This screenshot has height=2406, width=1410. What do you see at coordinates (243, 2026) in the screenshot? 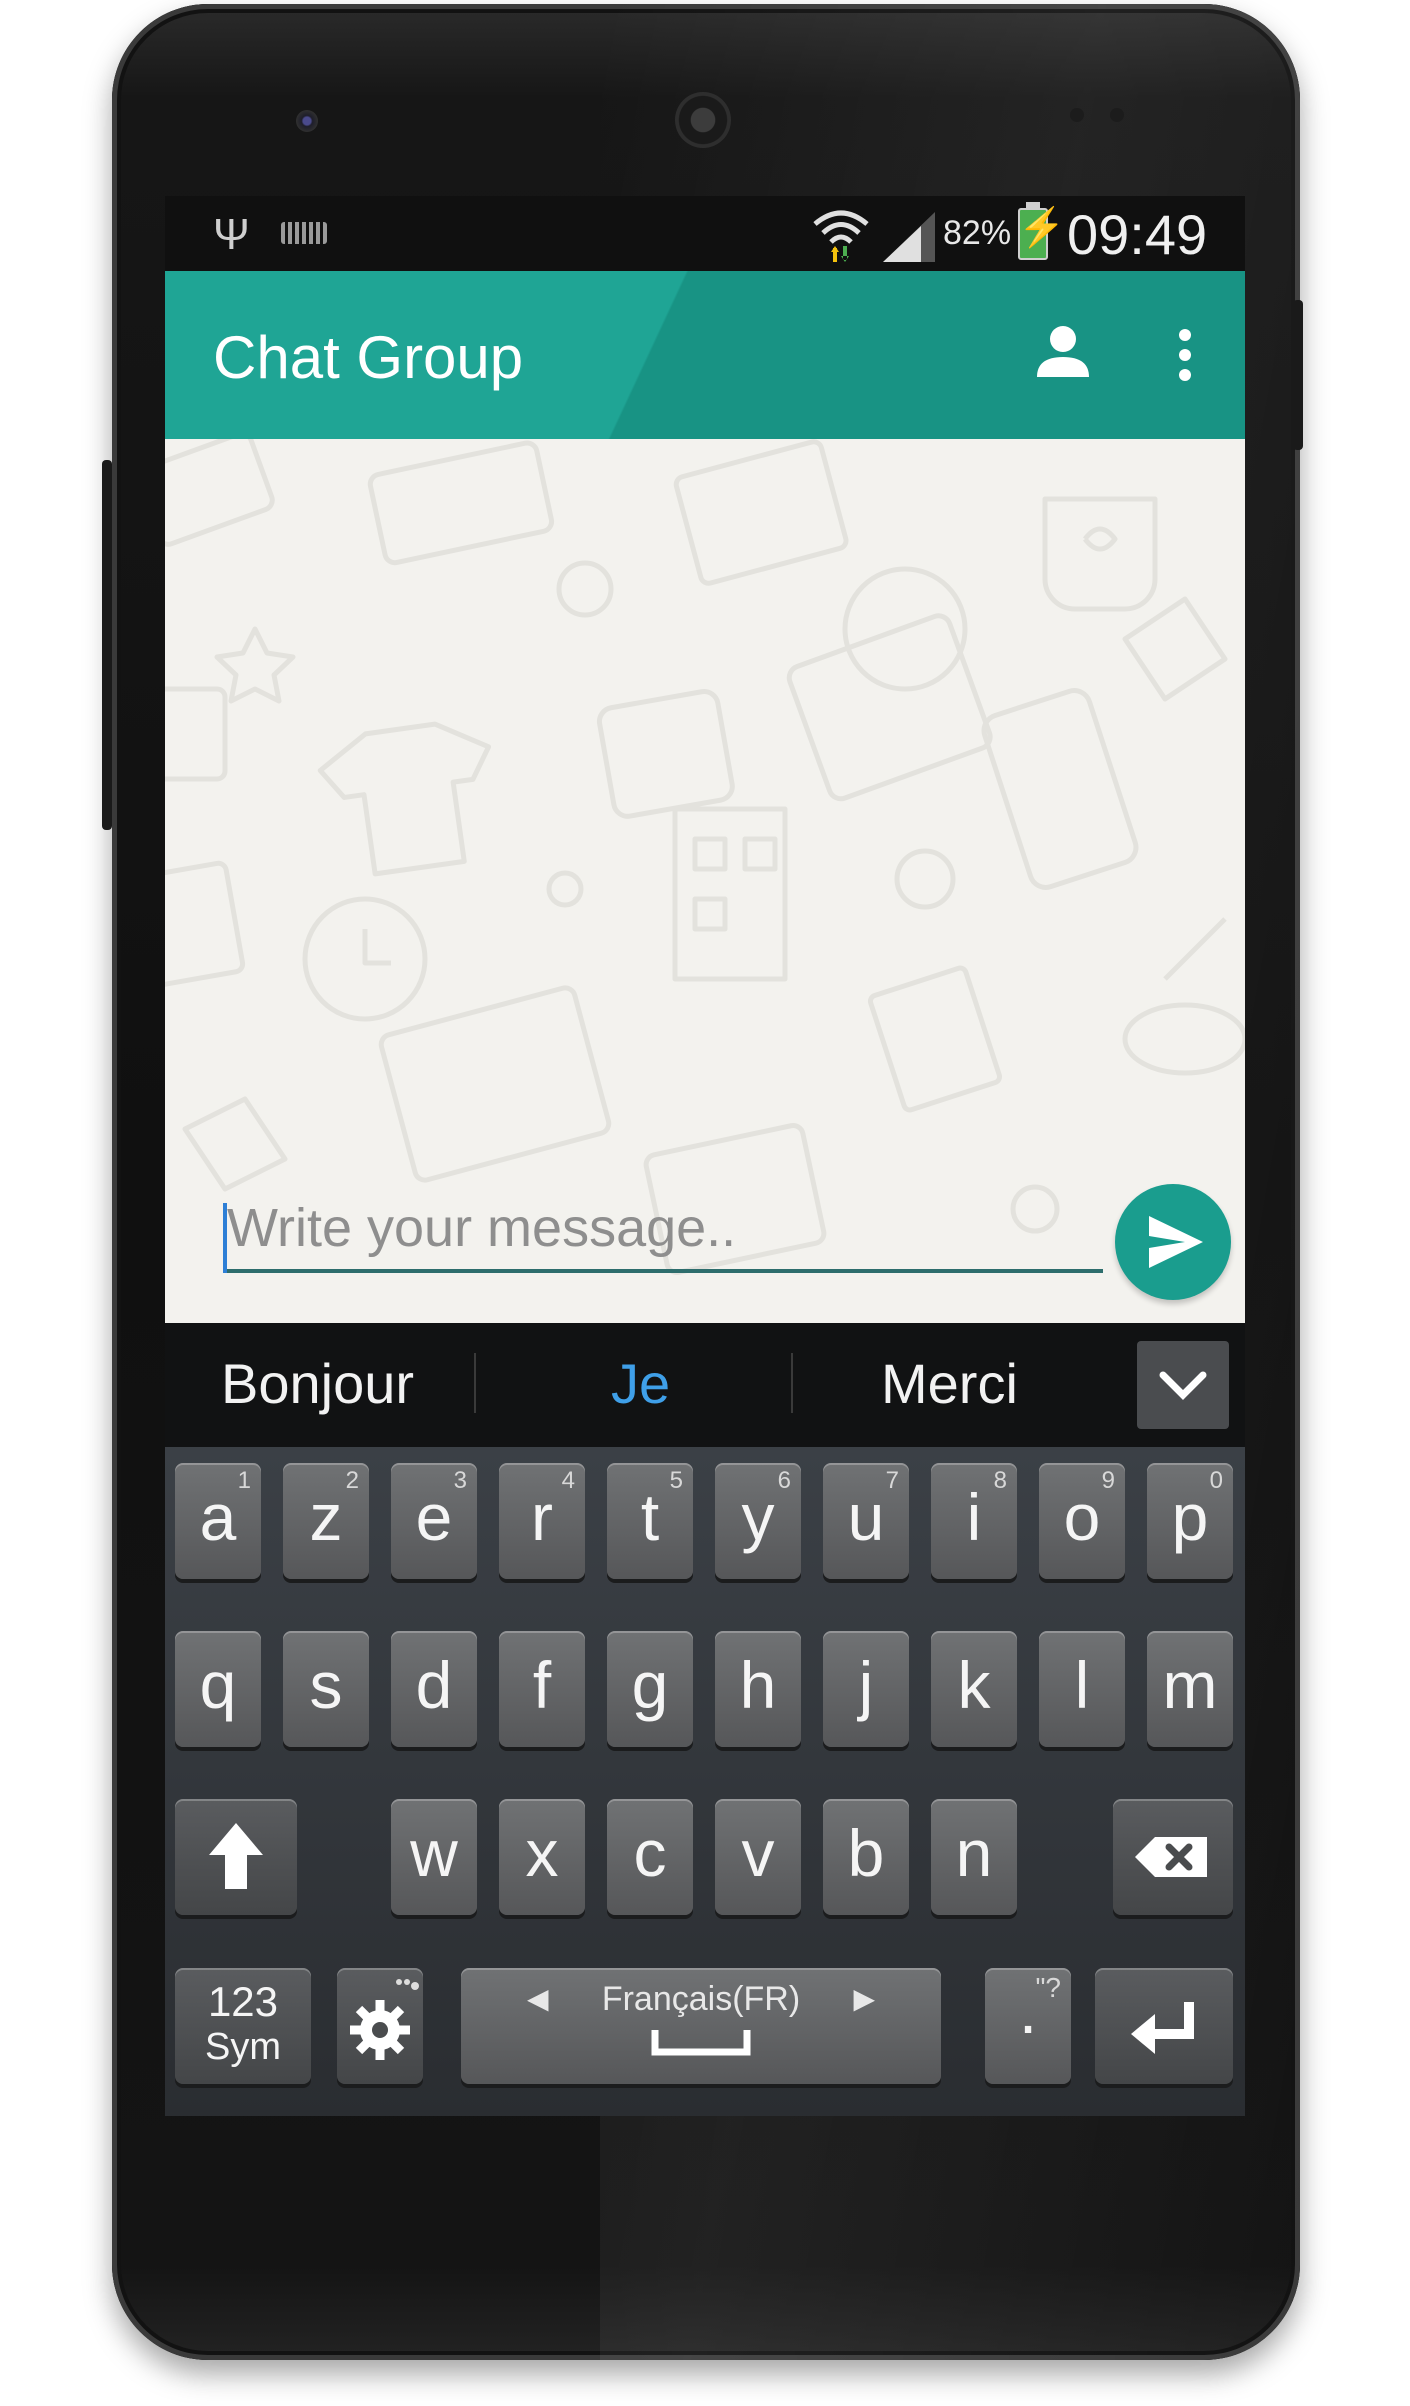
I see `sym-key: 123 Sym` at bounding box center [243, 2026].